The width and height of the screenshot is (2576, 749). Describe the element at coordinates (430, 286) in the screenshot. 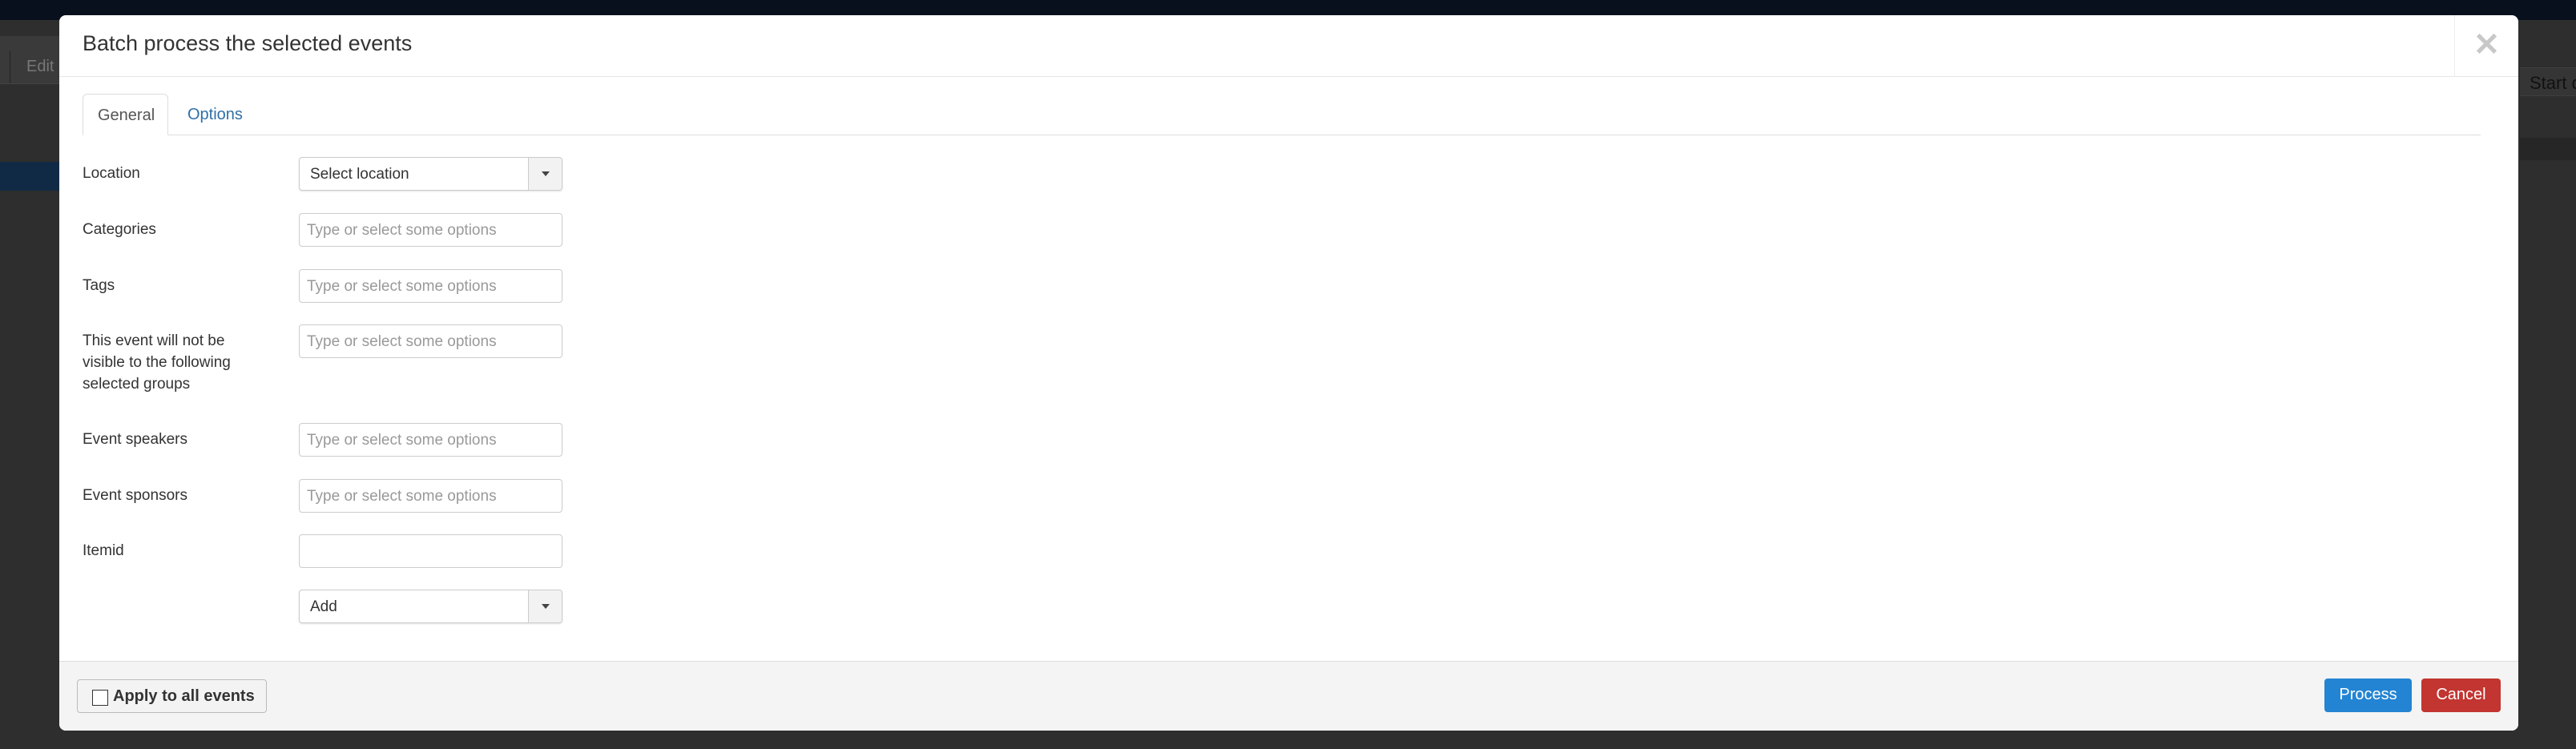

I see `tags-input: Type or select some options` at that location.